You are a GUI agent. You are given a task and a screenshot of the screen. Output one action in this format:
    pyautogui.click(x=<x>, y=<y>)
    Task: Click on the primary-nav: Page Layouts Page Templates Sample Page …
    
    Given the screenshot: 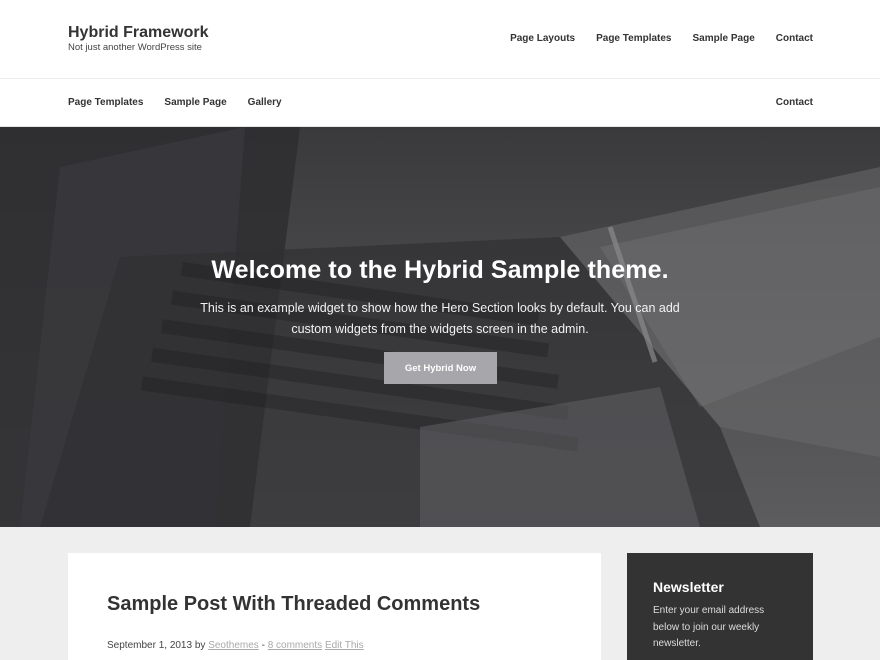 What is the action you would take?
    pyautogui.click(x=651, y=38)
    